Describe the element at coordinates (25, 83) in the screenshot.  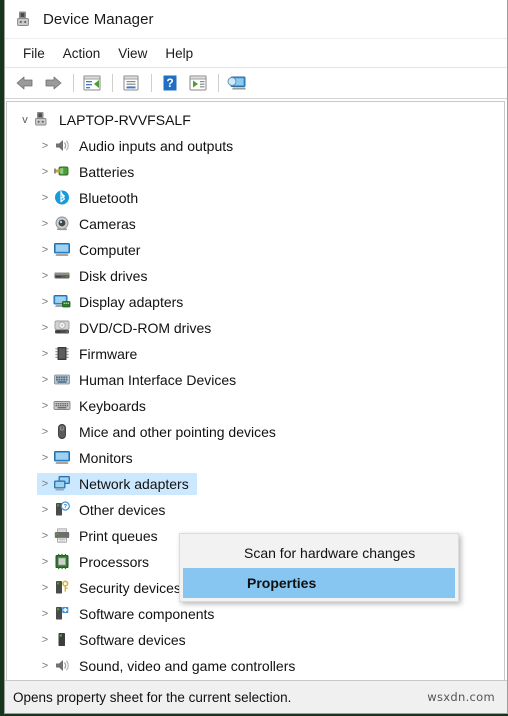
I see `back-arrow-icon` at that location.